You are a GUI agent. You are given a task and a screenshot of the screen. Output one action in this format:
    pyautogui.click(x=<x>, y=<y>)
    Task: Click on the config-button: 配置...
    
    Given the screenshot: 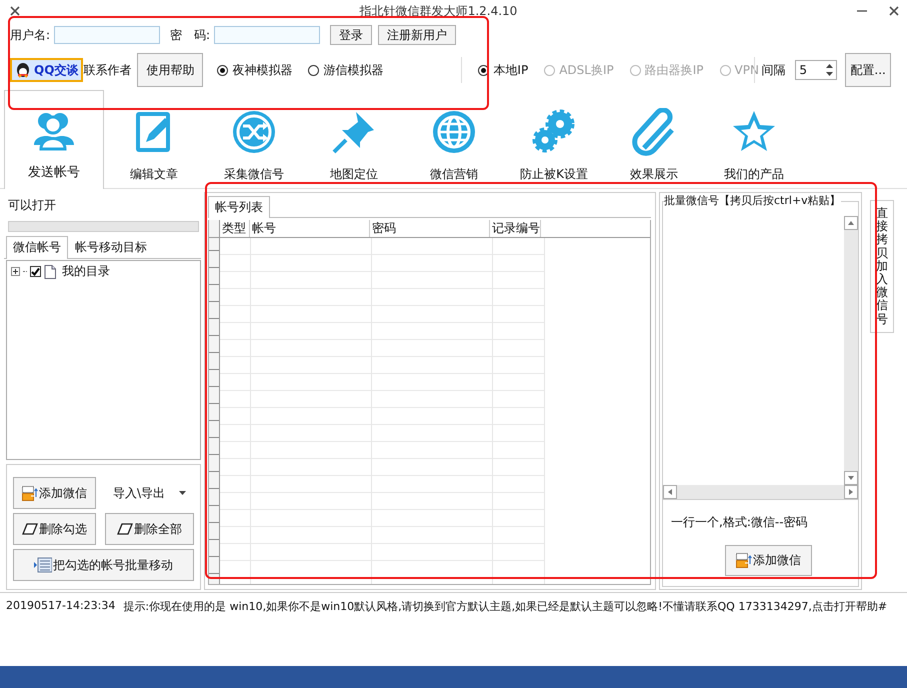 What is the action you would take?
    pyautogui.click(x=868, y=70)
    